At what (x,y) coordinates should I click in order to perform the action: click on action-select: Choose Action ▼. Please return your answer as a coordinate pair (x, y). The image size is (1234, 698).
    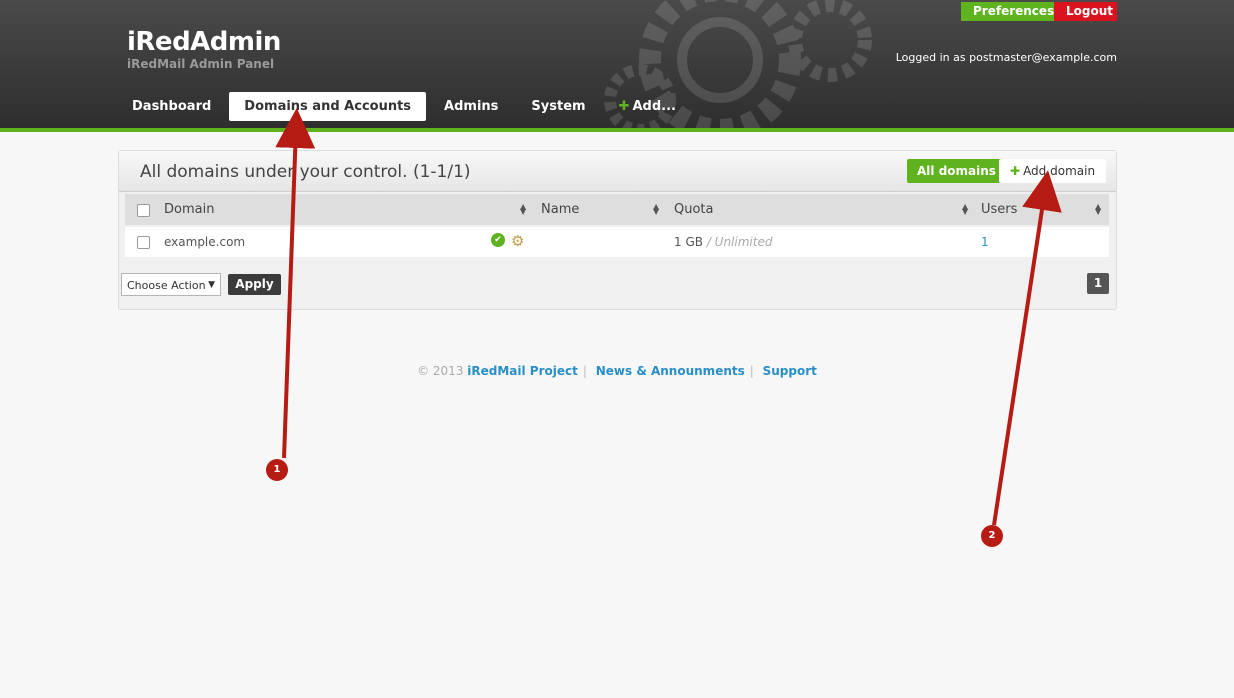
    Looking at the image, I should click on (171, 284).